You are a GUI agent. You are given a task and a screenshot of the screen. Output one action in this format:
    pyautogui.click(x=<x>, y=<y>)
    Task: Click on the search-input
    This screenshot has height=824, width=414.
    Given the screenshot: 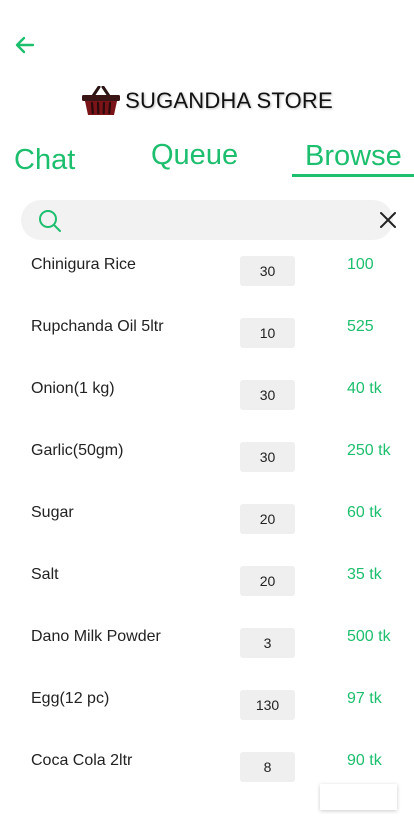 What is the action you would take?
    pyautogui.click(x=211, y=220)
    